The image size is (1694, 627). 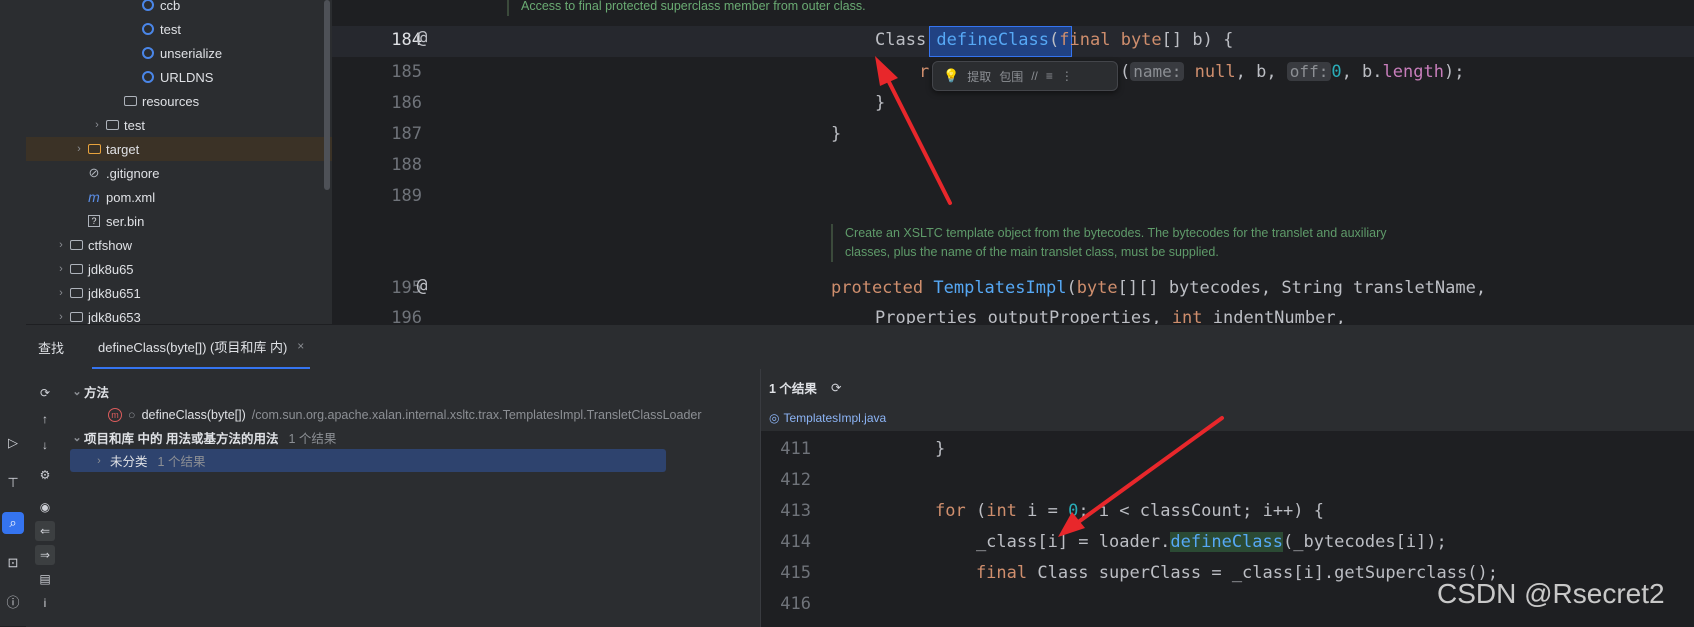 What do you see at coordinates (1129, 511) in the screenshot?
I see `preview-code-413: for (int i = 0; i < classCount; i++) {` at bounding box center [1129, 511].